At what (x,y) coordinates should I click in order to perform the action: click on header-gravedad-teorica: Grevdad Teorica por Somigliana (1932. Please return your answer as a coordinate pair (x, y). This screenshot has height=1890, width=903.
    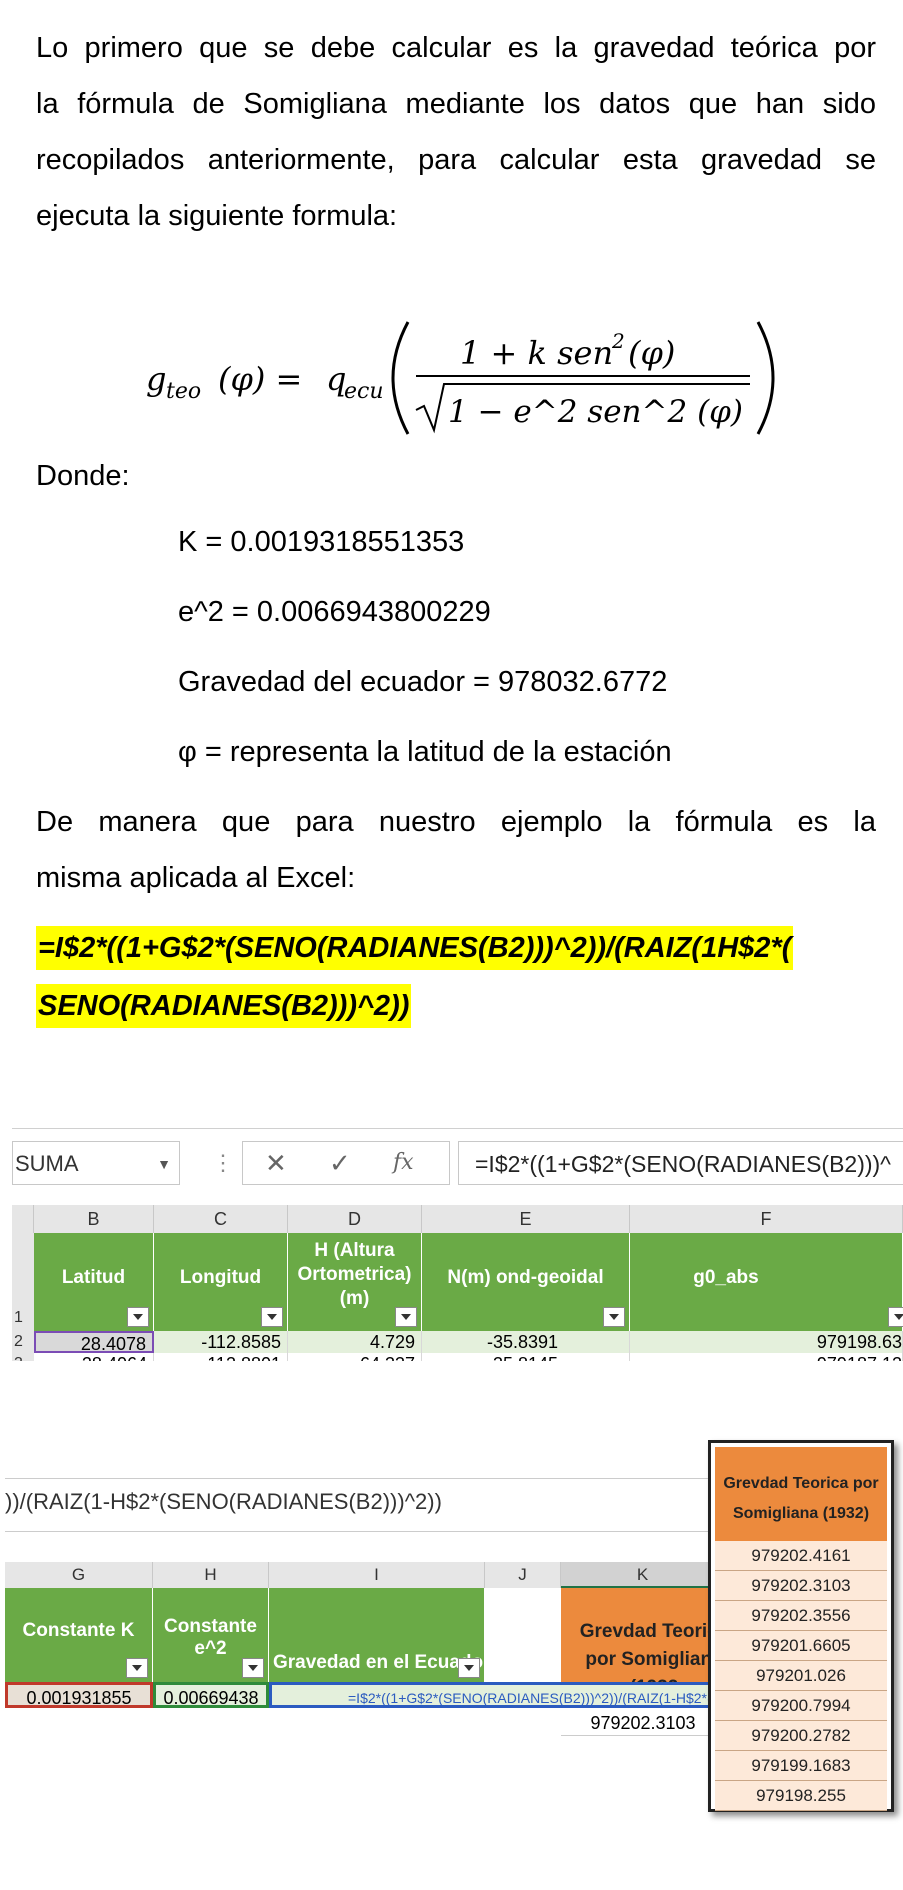
    Looking at the image, I should click on (643, 1643).